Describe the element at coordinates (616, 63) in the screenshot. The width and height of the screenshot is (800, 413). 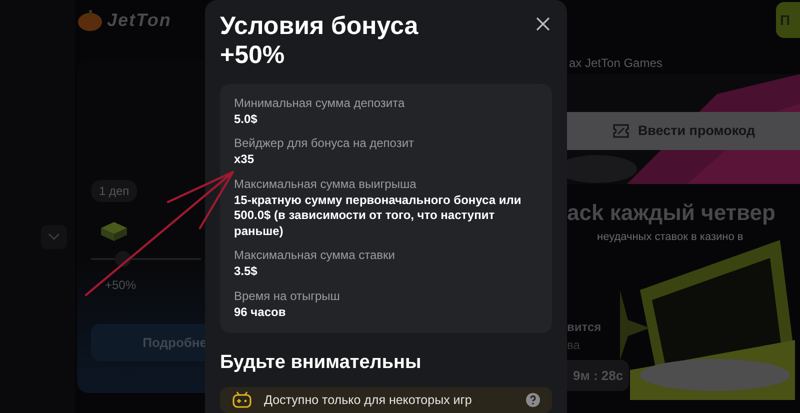
I see `banner-subtitle: ах JetTon Games` at that location.